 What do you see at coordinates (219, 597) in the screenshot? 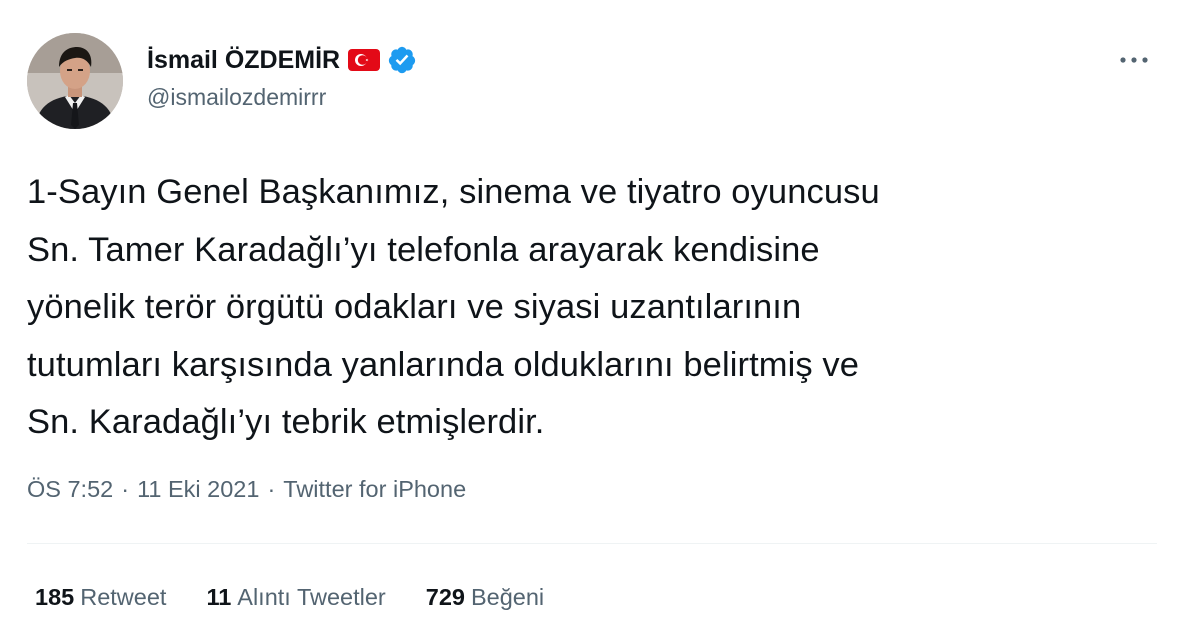
I see `quote-tweets-count: 11` at bounding box center [219, 597].